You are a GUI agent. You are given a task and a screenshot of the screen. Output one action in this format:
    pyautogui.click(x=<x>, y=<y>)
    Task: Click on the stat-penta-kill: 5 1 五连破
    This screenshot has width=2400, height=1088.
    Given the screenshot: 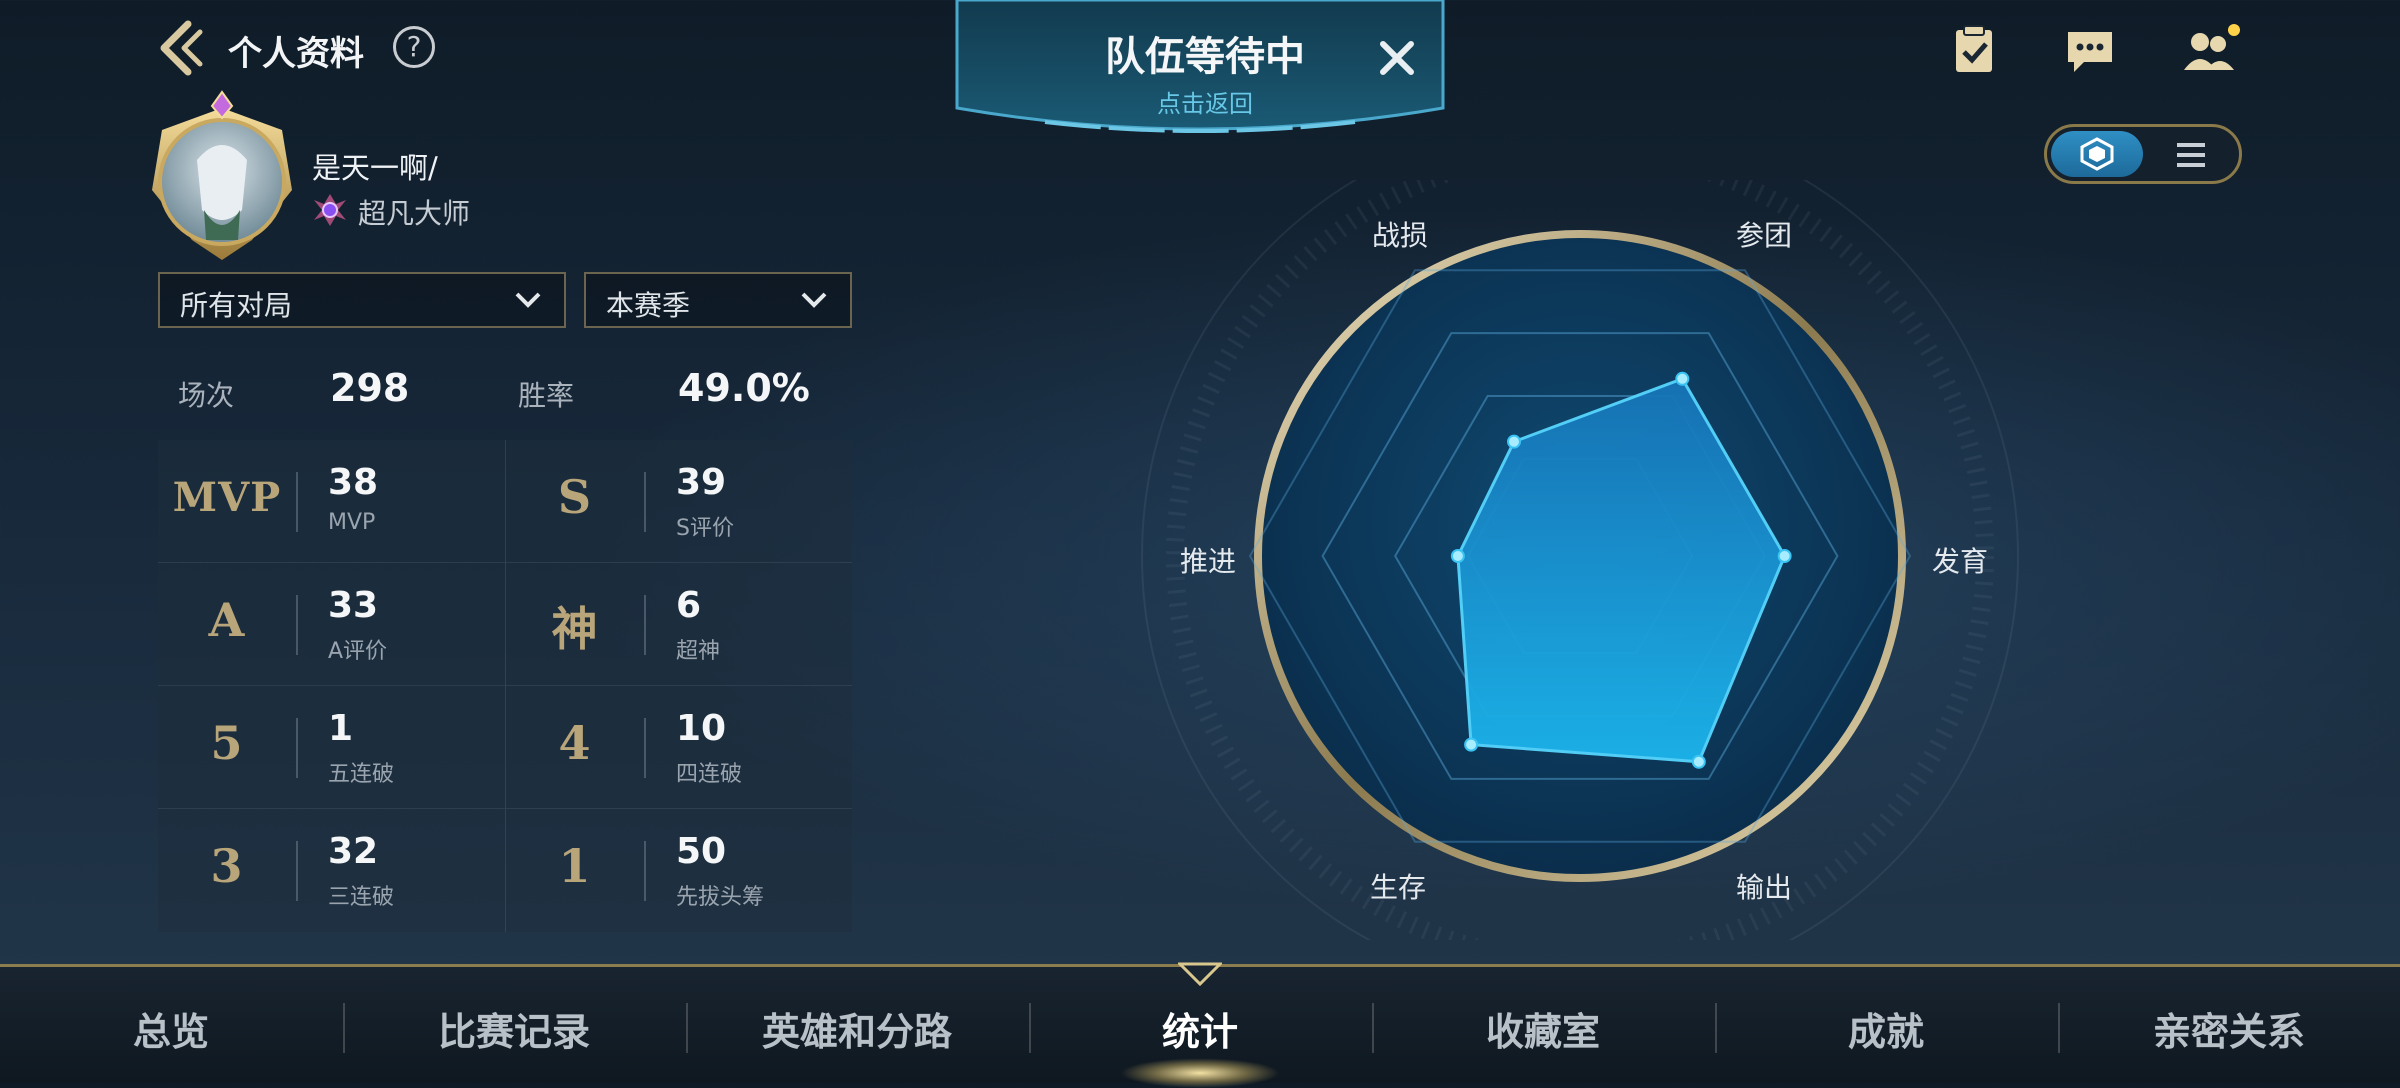 What is the action you would take?
    pyautogui.click(x=331, y=747)
    